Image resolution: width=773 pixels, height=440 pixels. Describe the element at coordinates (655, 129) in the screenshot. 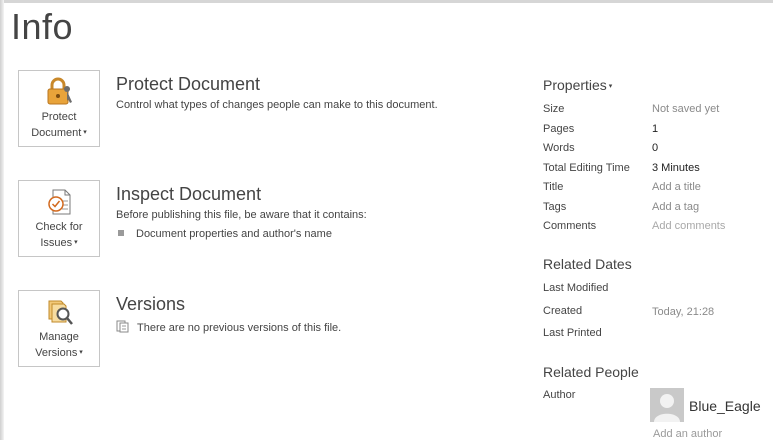

I see `prop-value-pages: 1` at that location.